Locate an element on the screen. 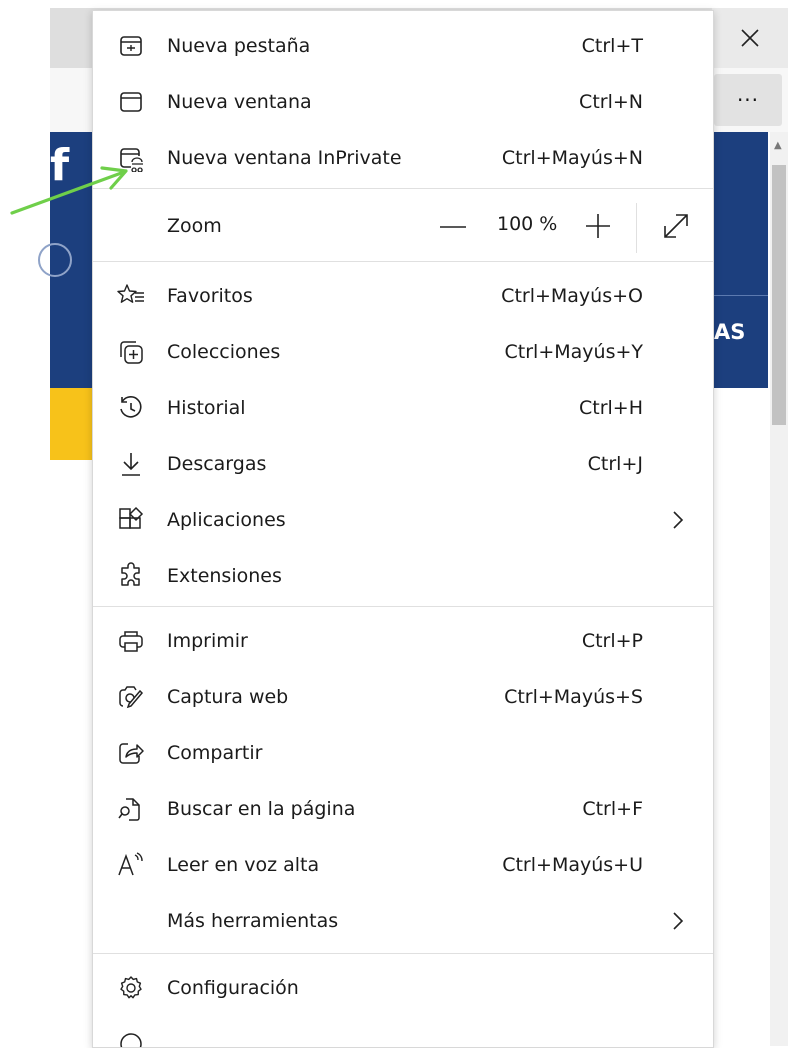 Image resolution: width=788 pixels, height=1048 pixels. settings-and-more-button: ··· is located at coordinates (748, 100).